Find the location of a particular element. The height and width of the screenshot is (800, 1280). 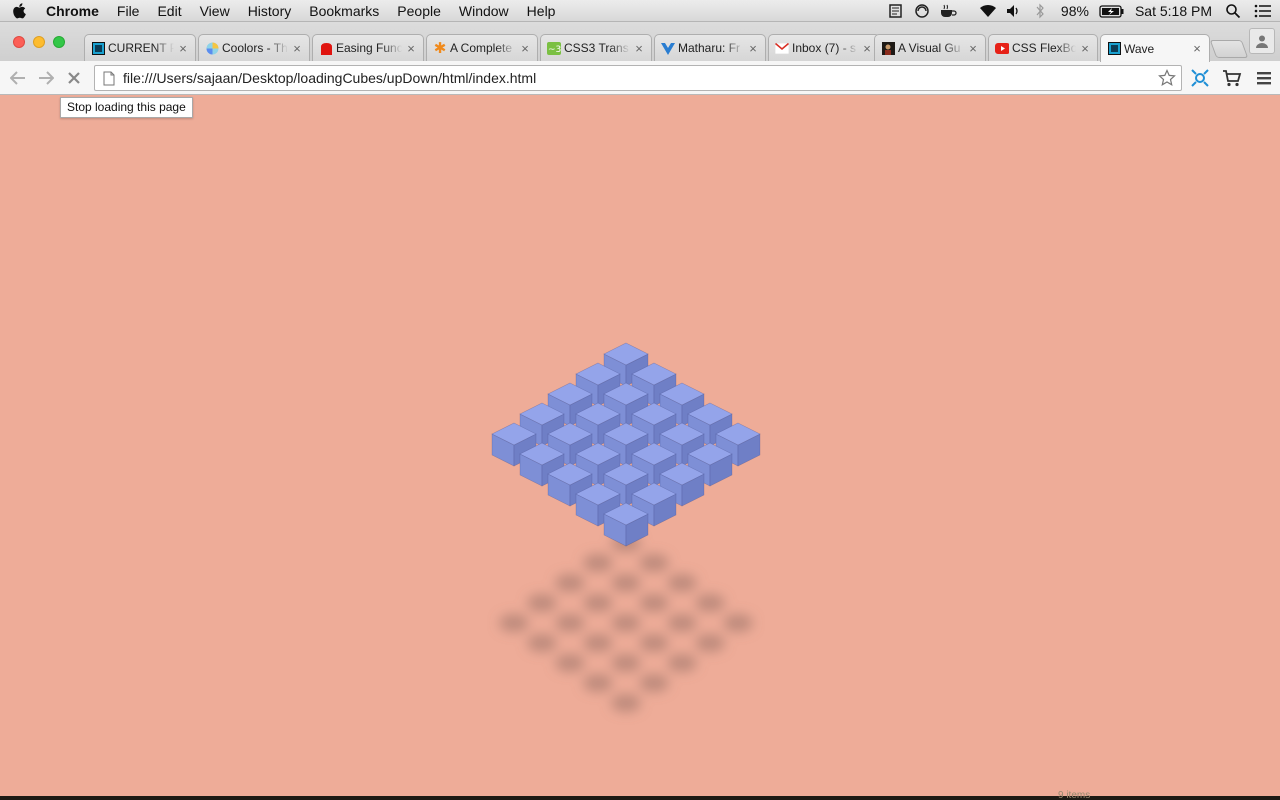

tab-easing: Easing Func × is located at coordinates (368, 47).